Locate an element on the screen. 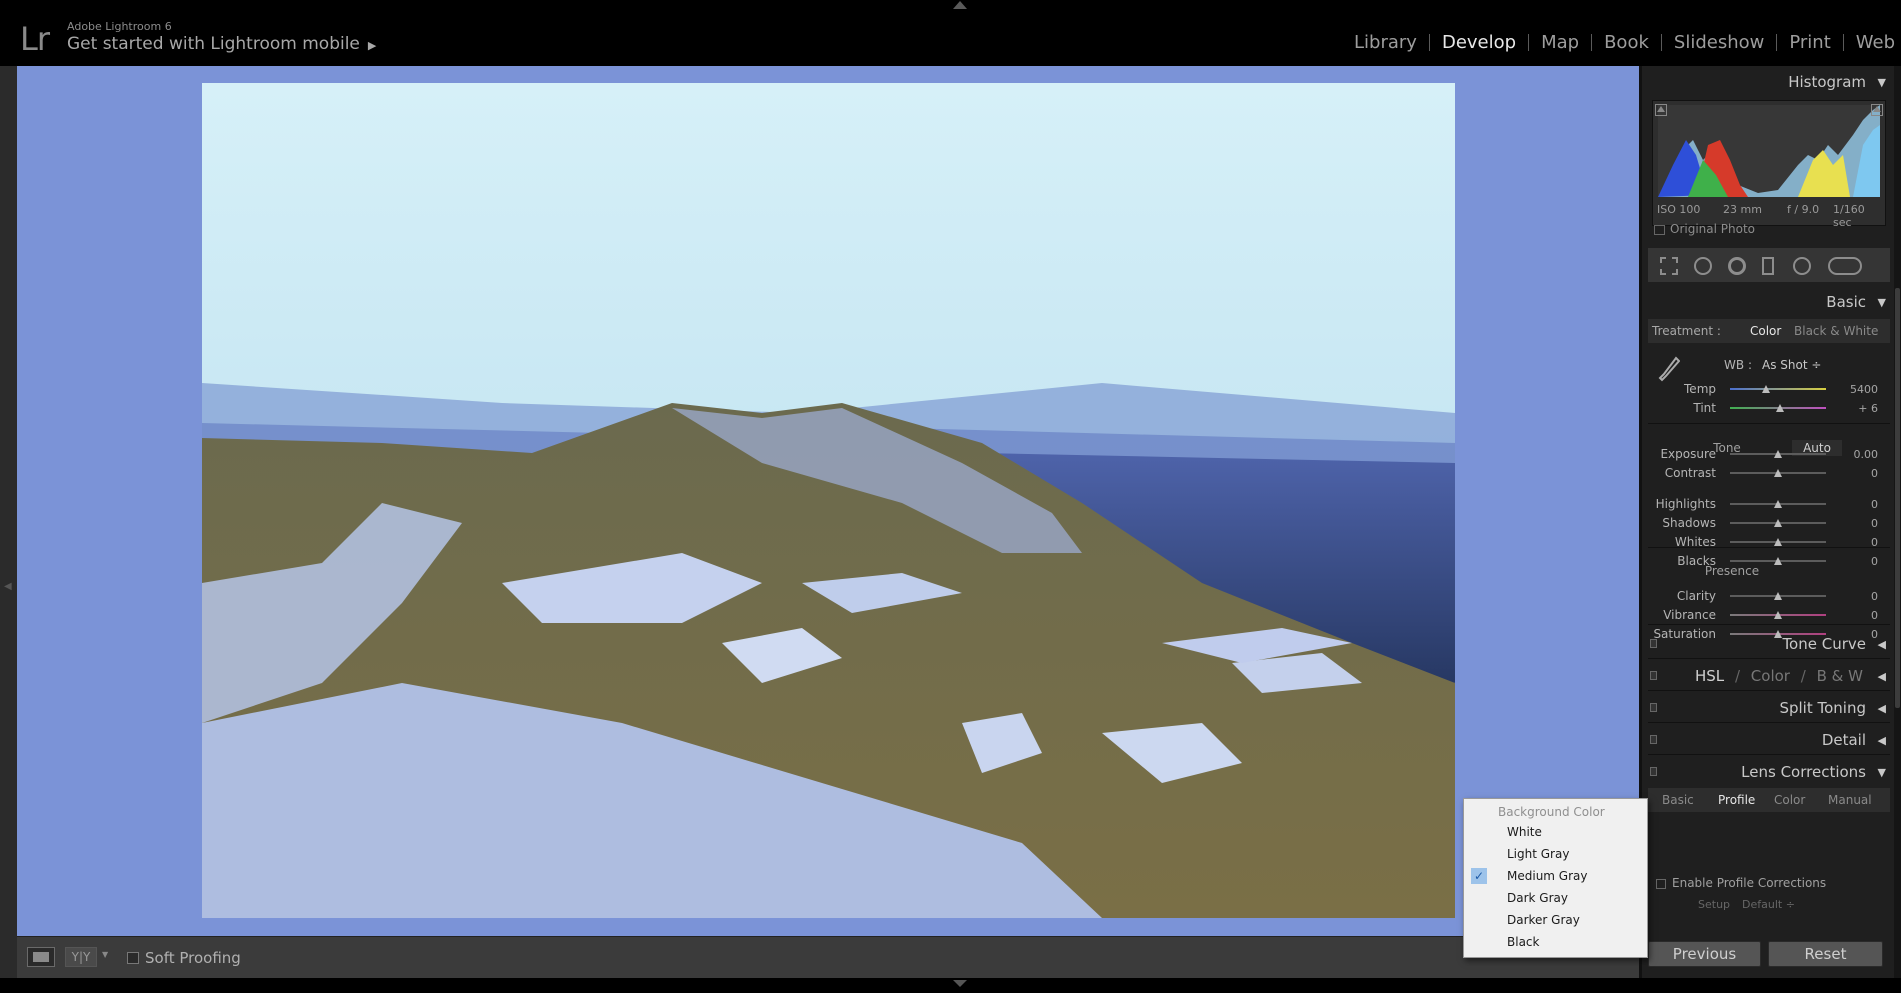 Image resolution: width=1901 pixels, height=993 pixels. slider-value-exposure: 0.00 is located at coordinates (1858, 454).